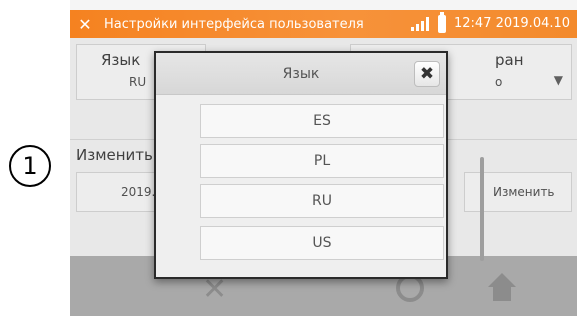 Image resolution: width=577 pixels, height=316 pixels. I want to click on dialog-header: Язык, so click(301, 74).